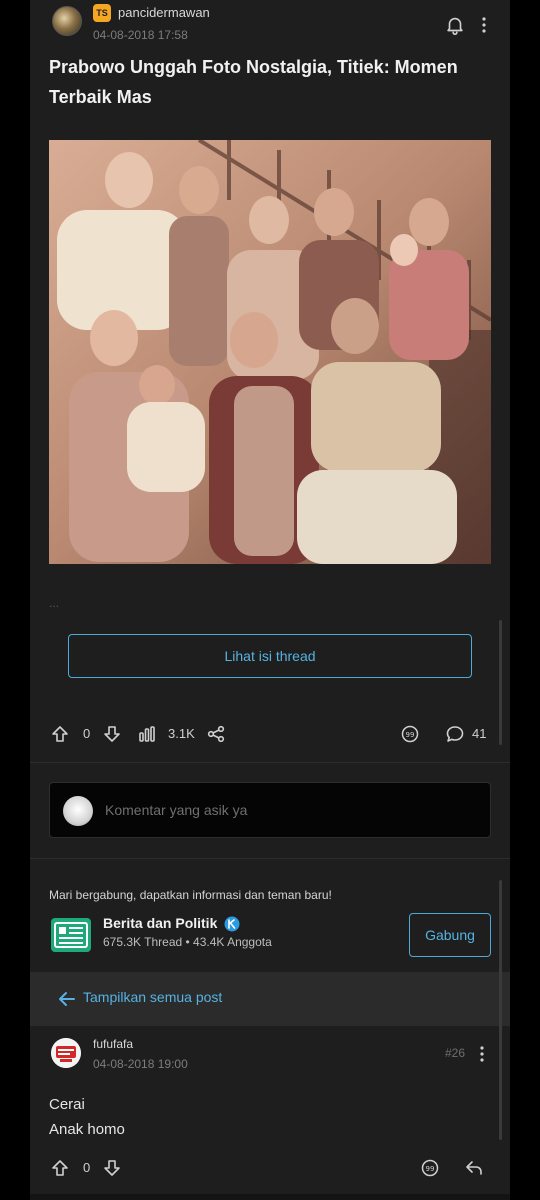  Describe the element at coordinates (187, 942) in the screenshot. I see `community-stats: 675.3K Thread • 43.4K Anggota` at that location.